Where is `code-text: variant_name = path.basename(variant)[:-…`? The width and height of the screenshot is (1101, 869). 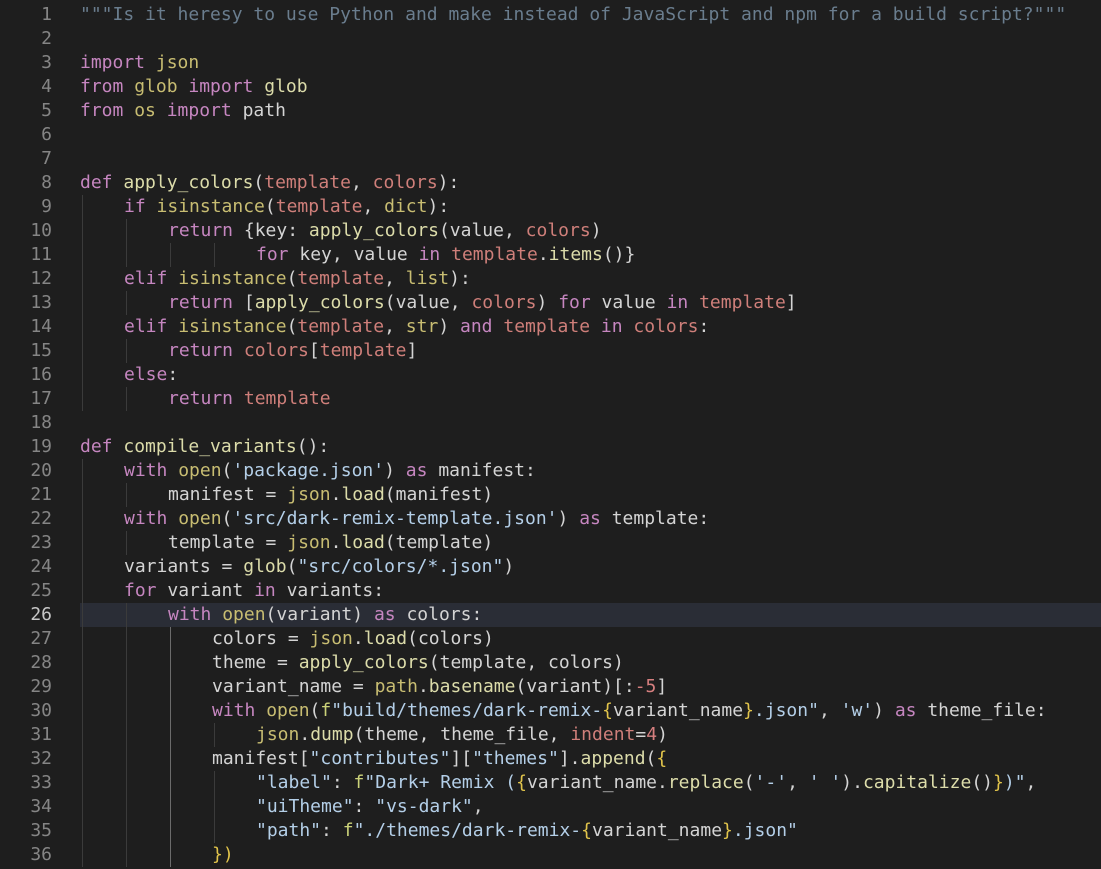 code-text: variant_name = path.basename(variant)[:-… is located at coordinates (439, 687).